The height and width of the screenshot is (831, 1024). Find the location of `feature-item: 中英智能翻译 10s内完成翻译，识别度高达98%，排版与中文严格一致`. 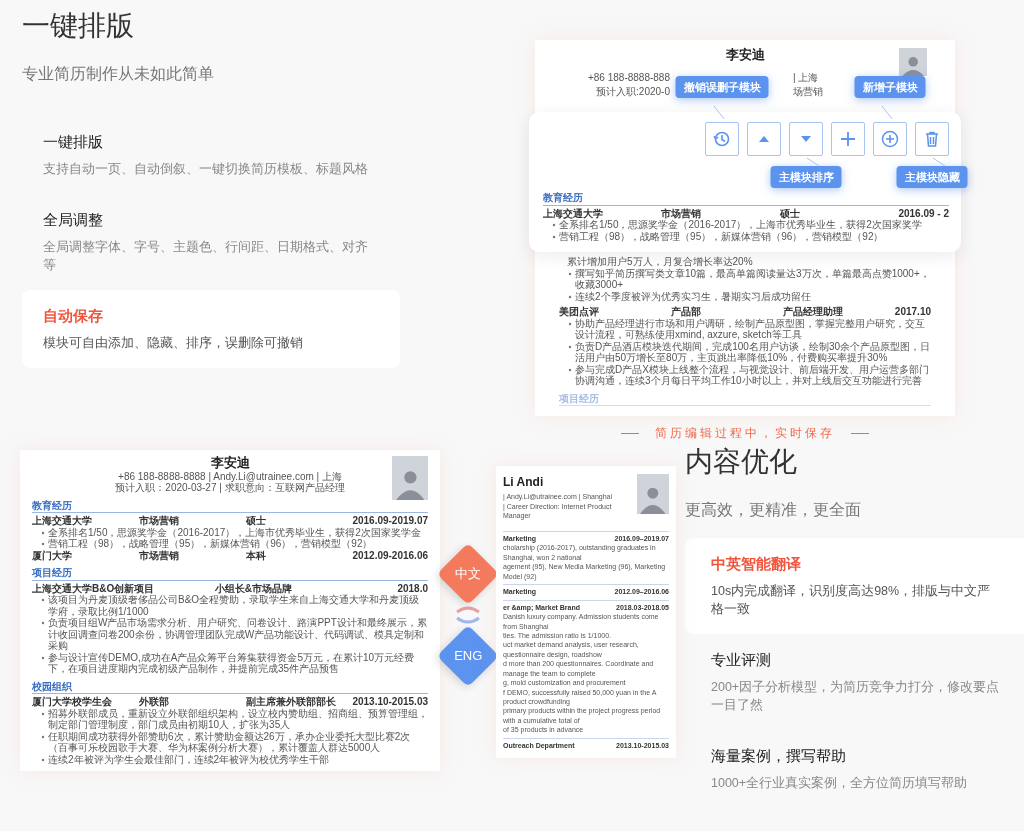

feature-item: 中英智能翻译 10s内完成翻译，识别度高达98%，排版与中文严格一致 is located at coordinates (854, 586).